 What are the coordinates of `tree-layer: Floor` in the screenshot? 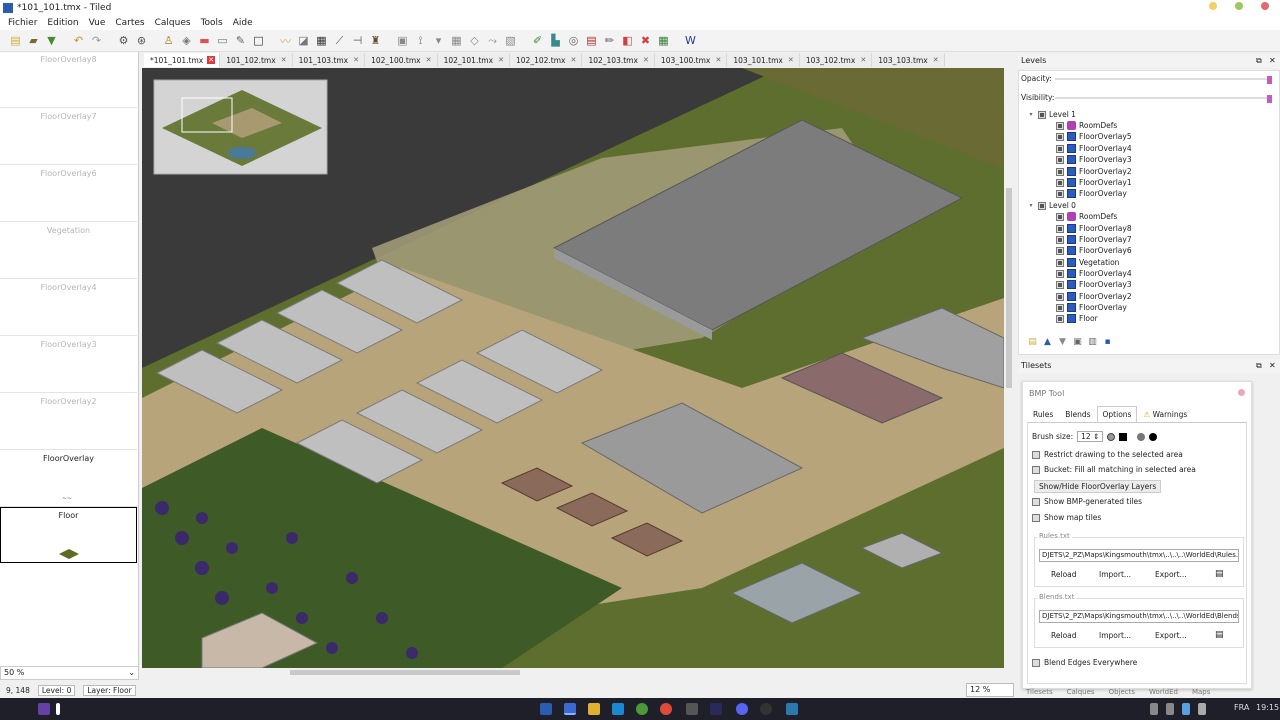 It's located at (1077, 318).